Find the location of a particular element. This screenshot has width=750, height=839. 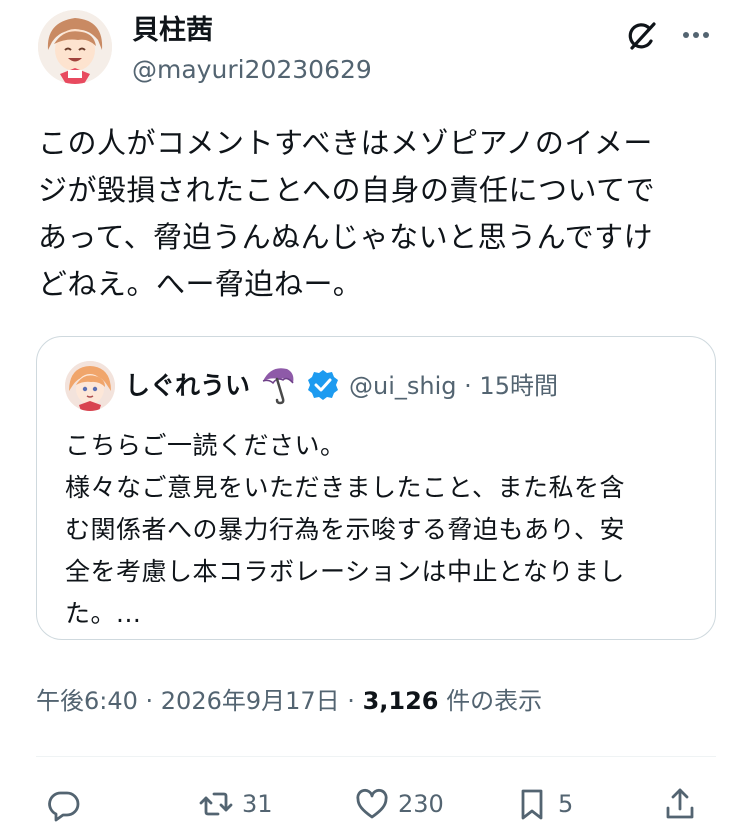

bookmark-button: 5 is located at coordinates (543, 804).